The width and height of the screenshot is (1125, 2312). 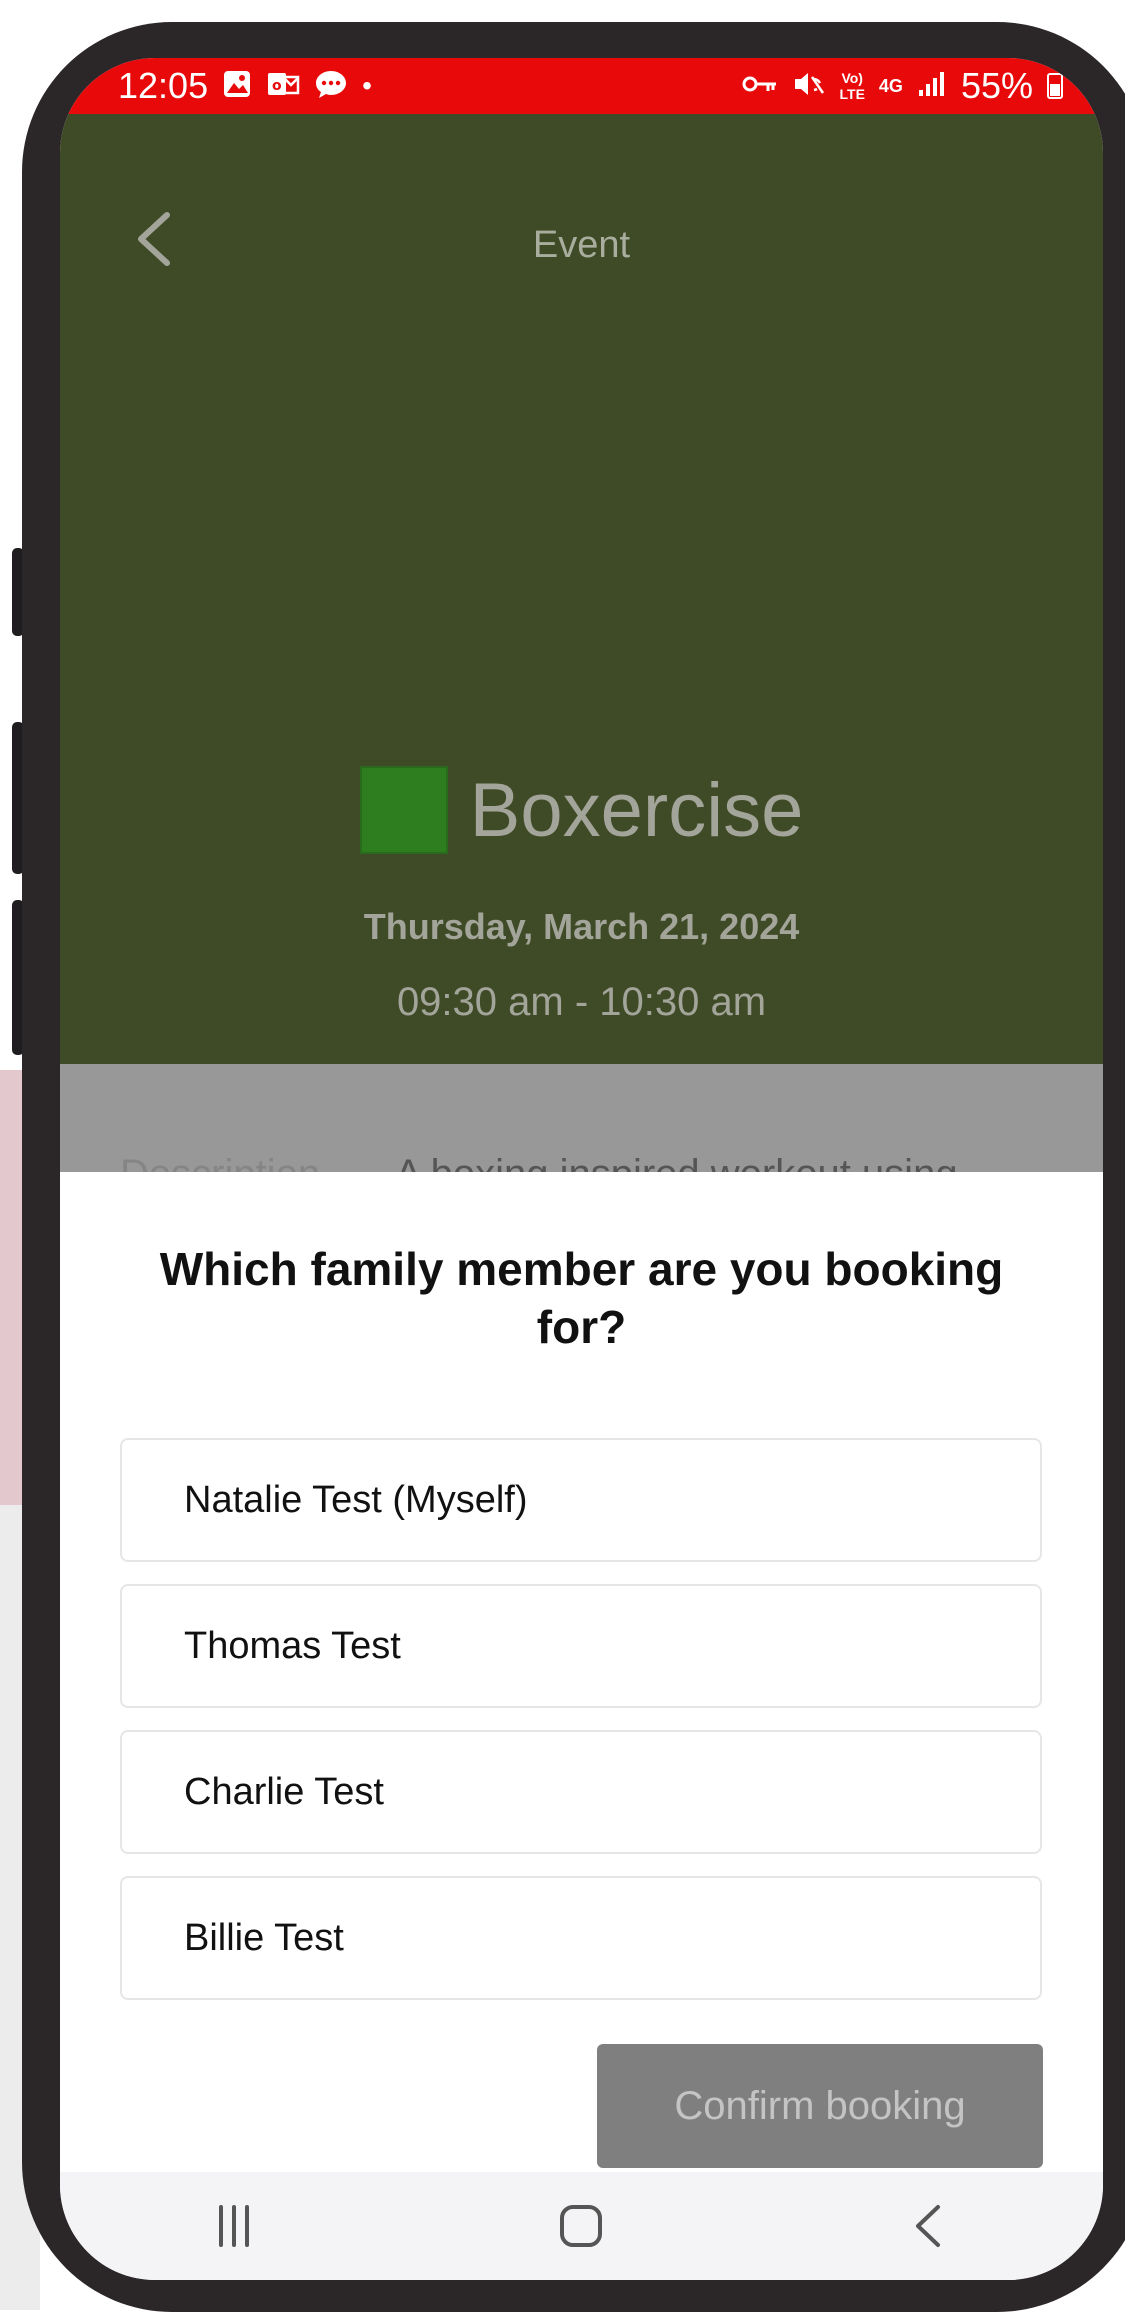 I want to click on confirm-booking-button: Confirm booking, so click(x=820, y=2106).